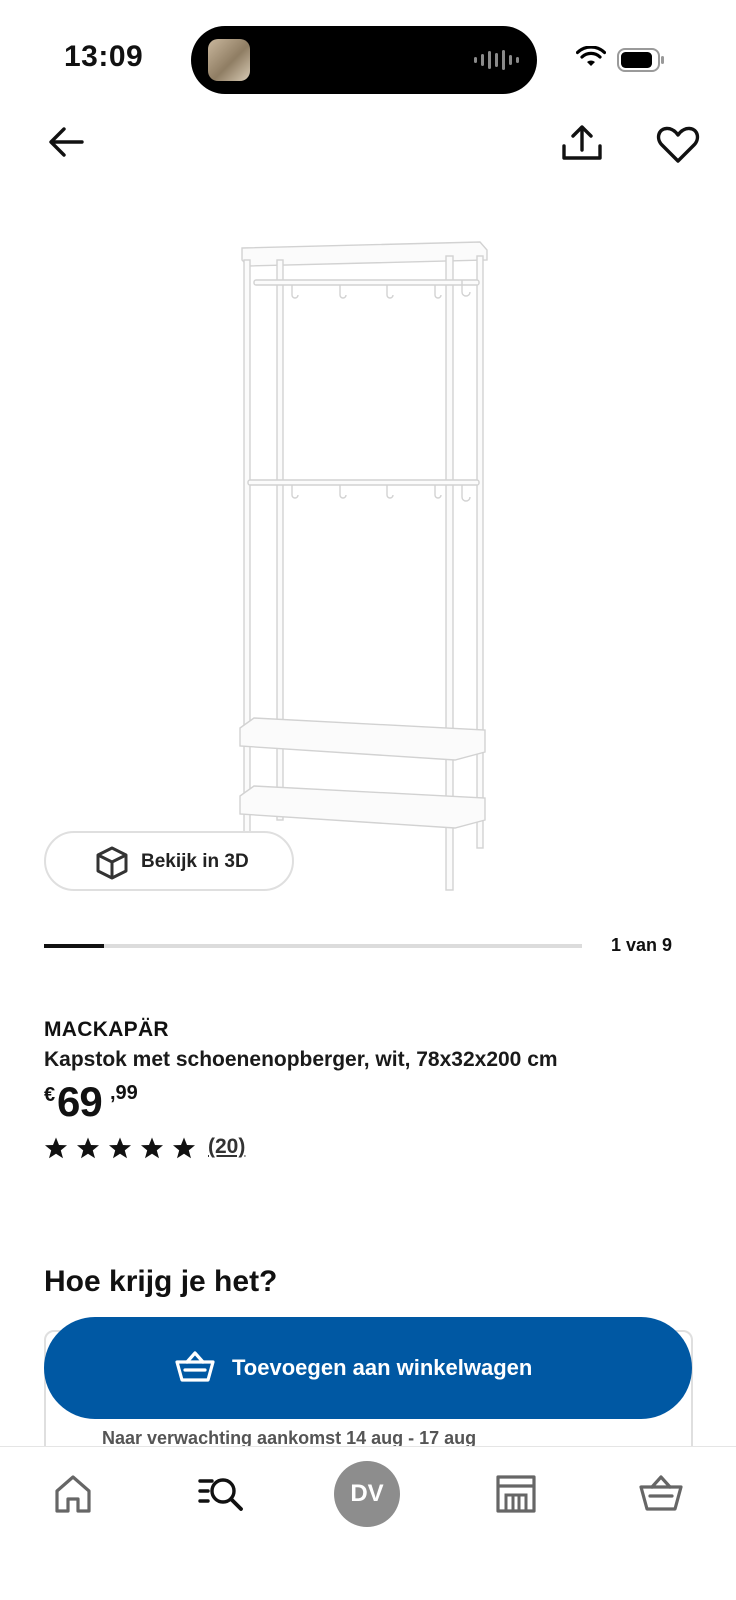 This screenshot has width=736, height=1600. What do you see at coordinates (50, 1095) in the screenshot?
I see `price-currency: €` at bounding box center [50, 1095].